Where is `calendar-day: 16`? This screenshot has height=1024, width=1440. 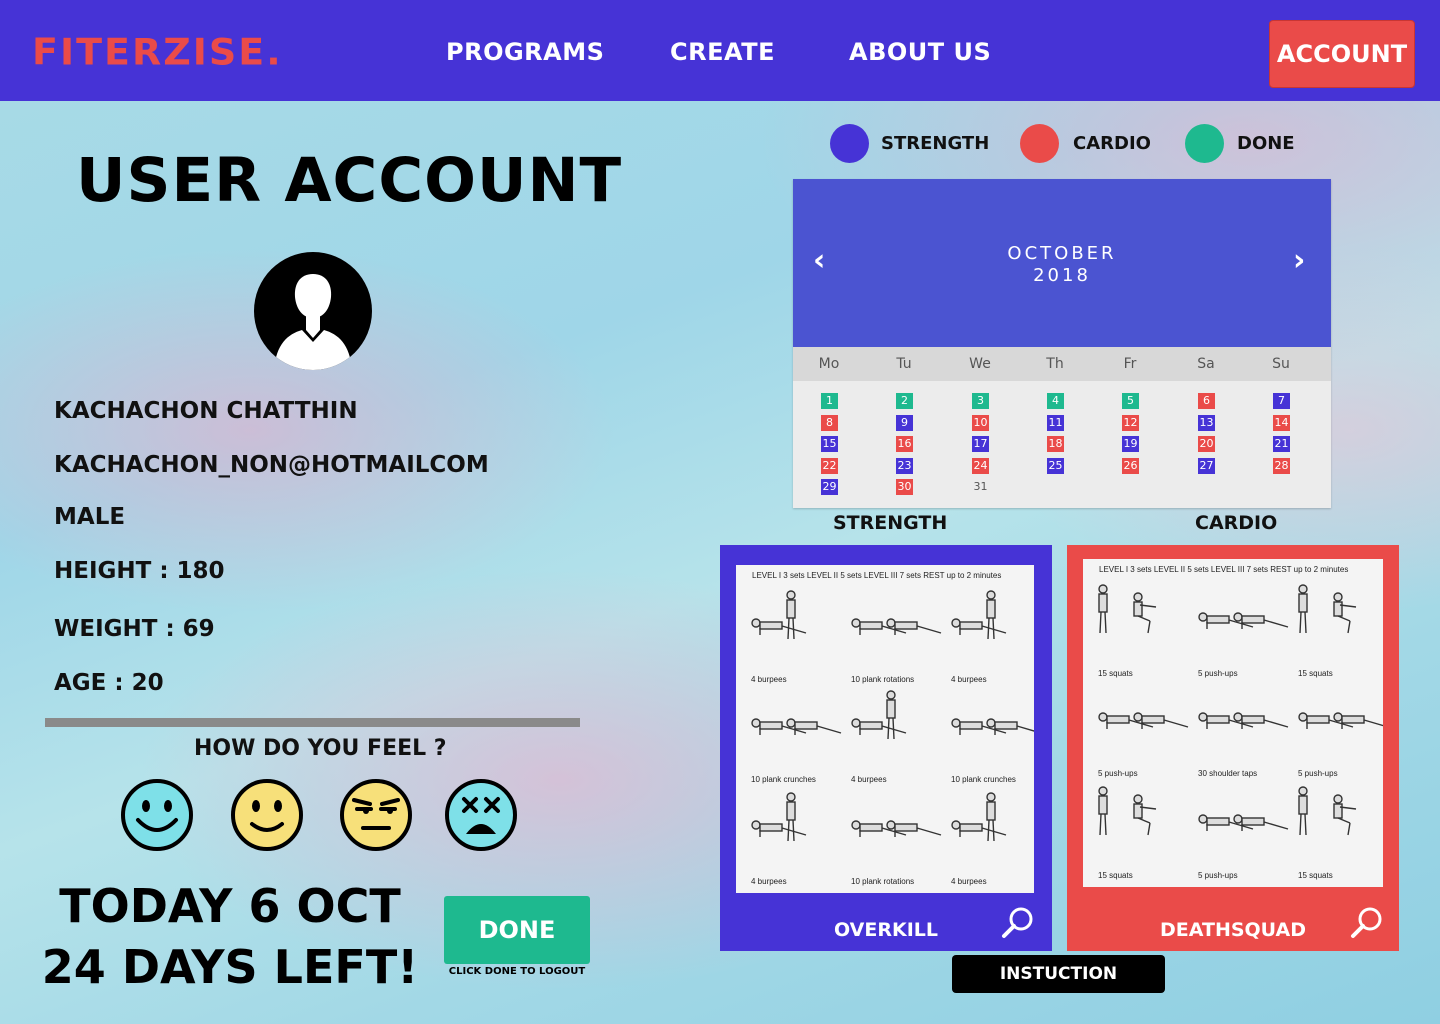 calendar-day: 16 is located at coordinates (904, 444).